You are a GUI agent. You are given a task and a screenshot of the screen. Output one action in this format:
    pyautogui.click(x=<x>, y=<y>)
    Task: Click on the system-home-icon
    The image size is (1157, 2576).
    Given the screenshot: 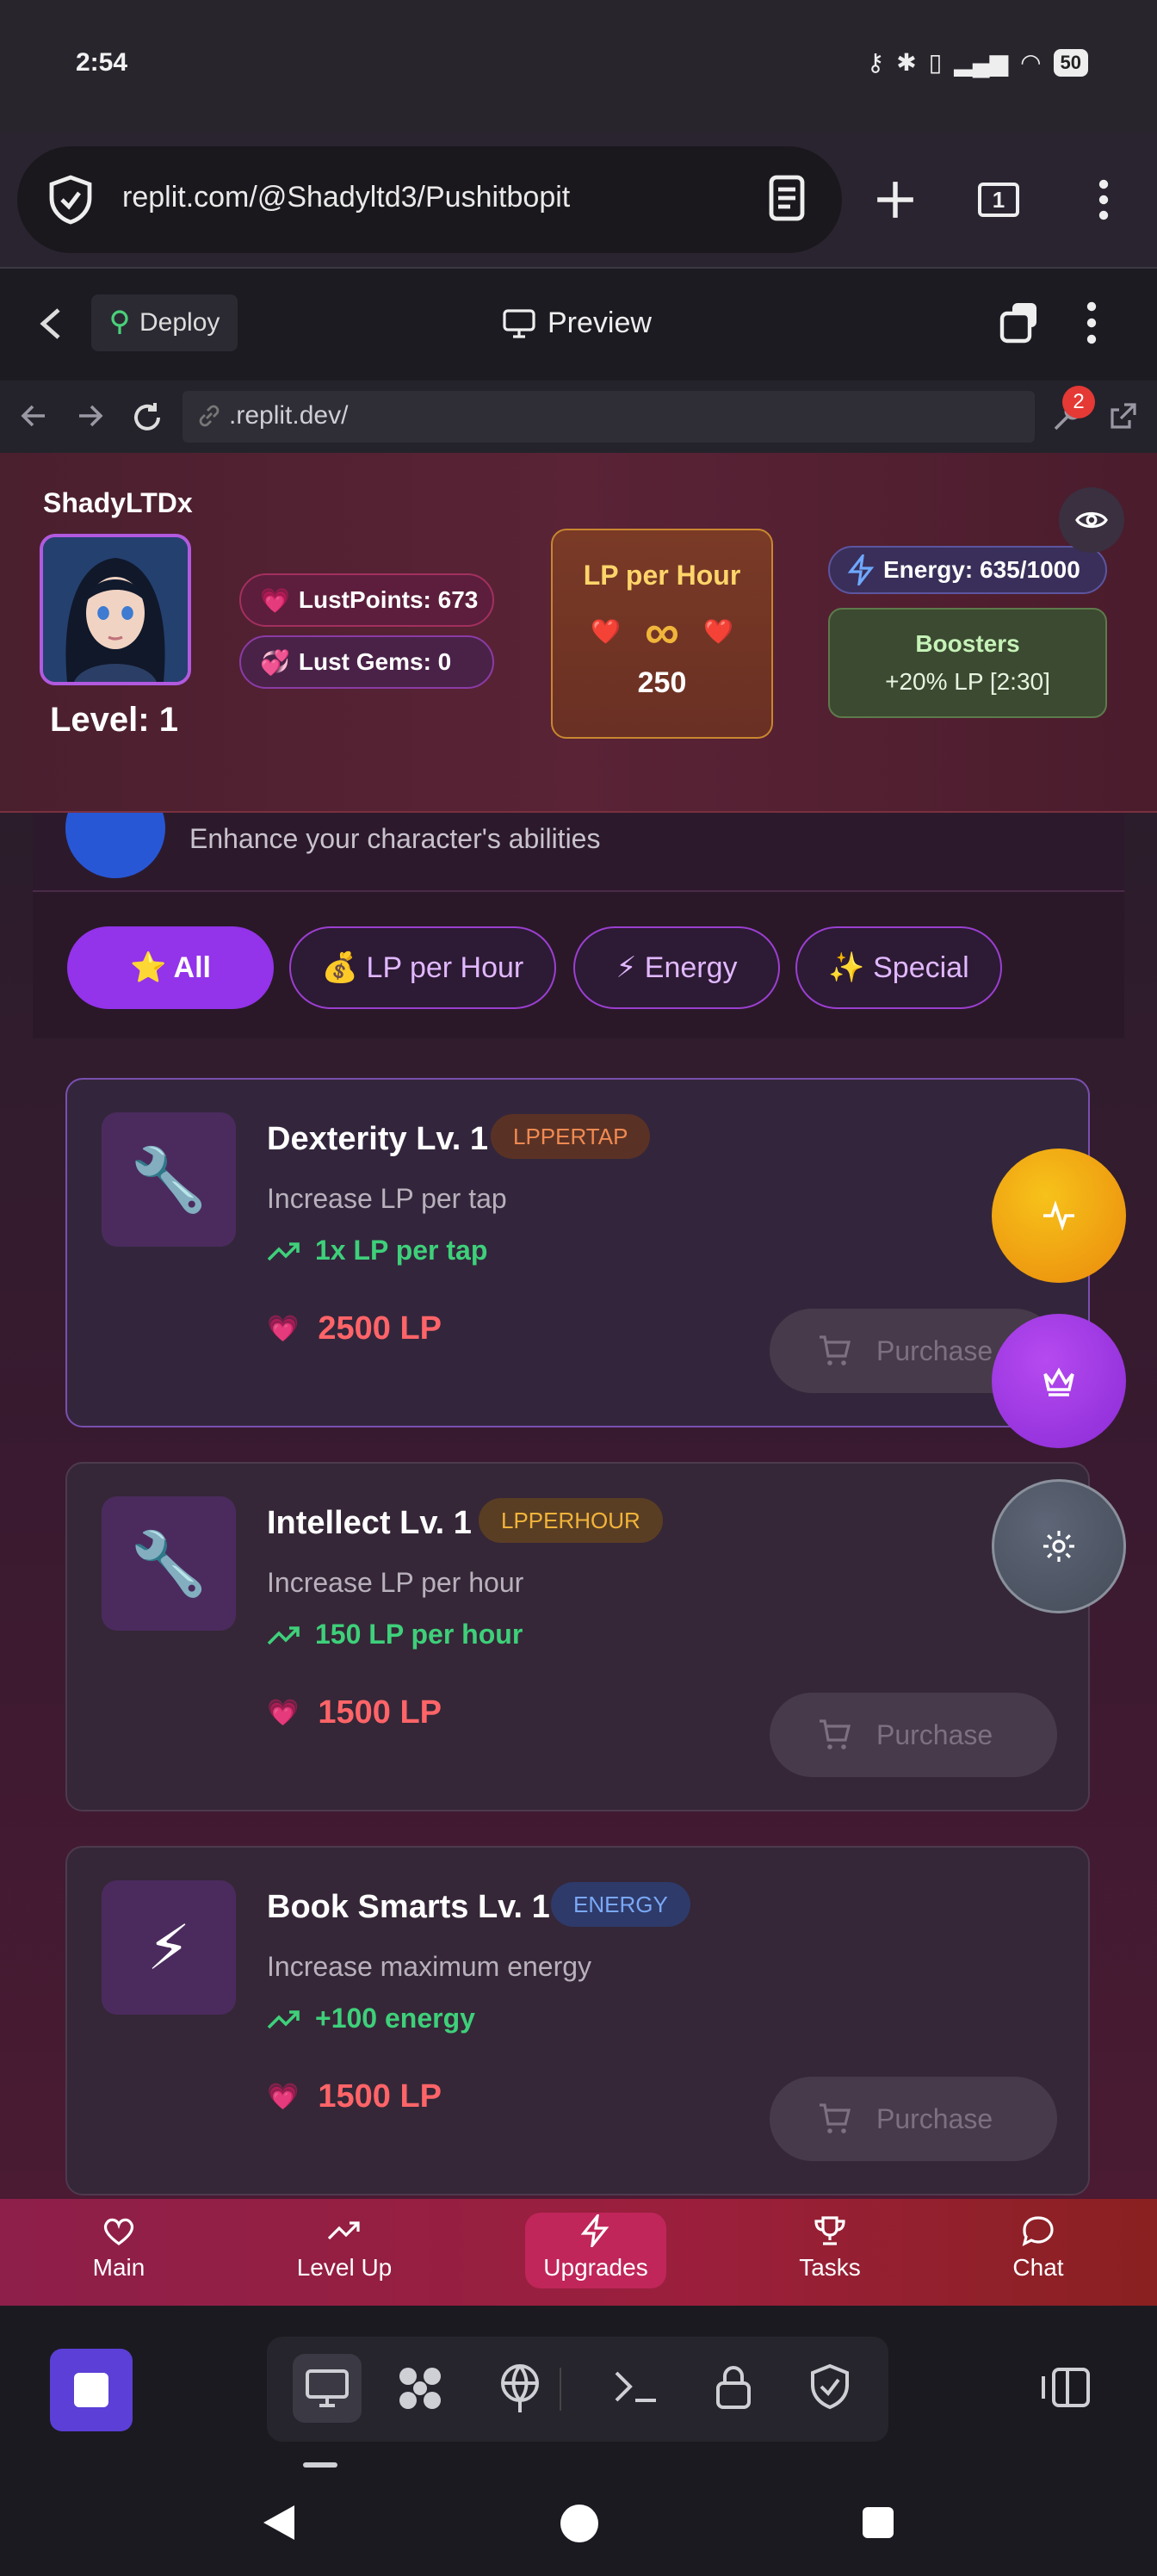 What is the action you would take?
    pyautogui.click(x=579, y=2526)
    